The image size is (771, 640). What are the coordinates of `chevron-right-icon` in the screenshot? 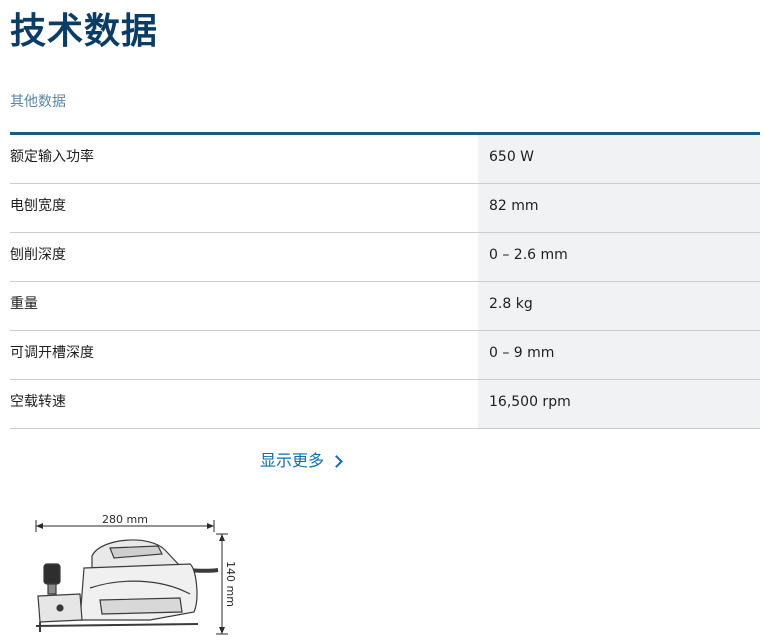 It's located at (336, 461).